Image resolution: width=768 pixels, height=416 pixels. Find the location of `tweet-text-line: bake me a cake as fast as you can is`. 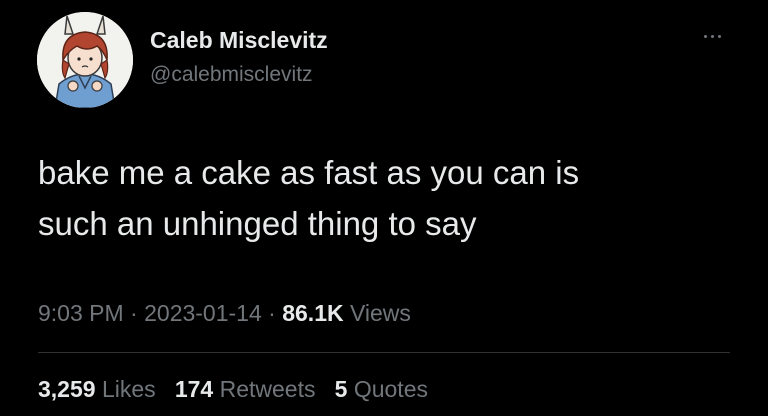

tweet-text-line: bake me a cake as fast as you can is is located at coordinates (309, 172).